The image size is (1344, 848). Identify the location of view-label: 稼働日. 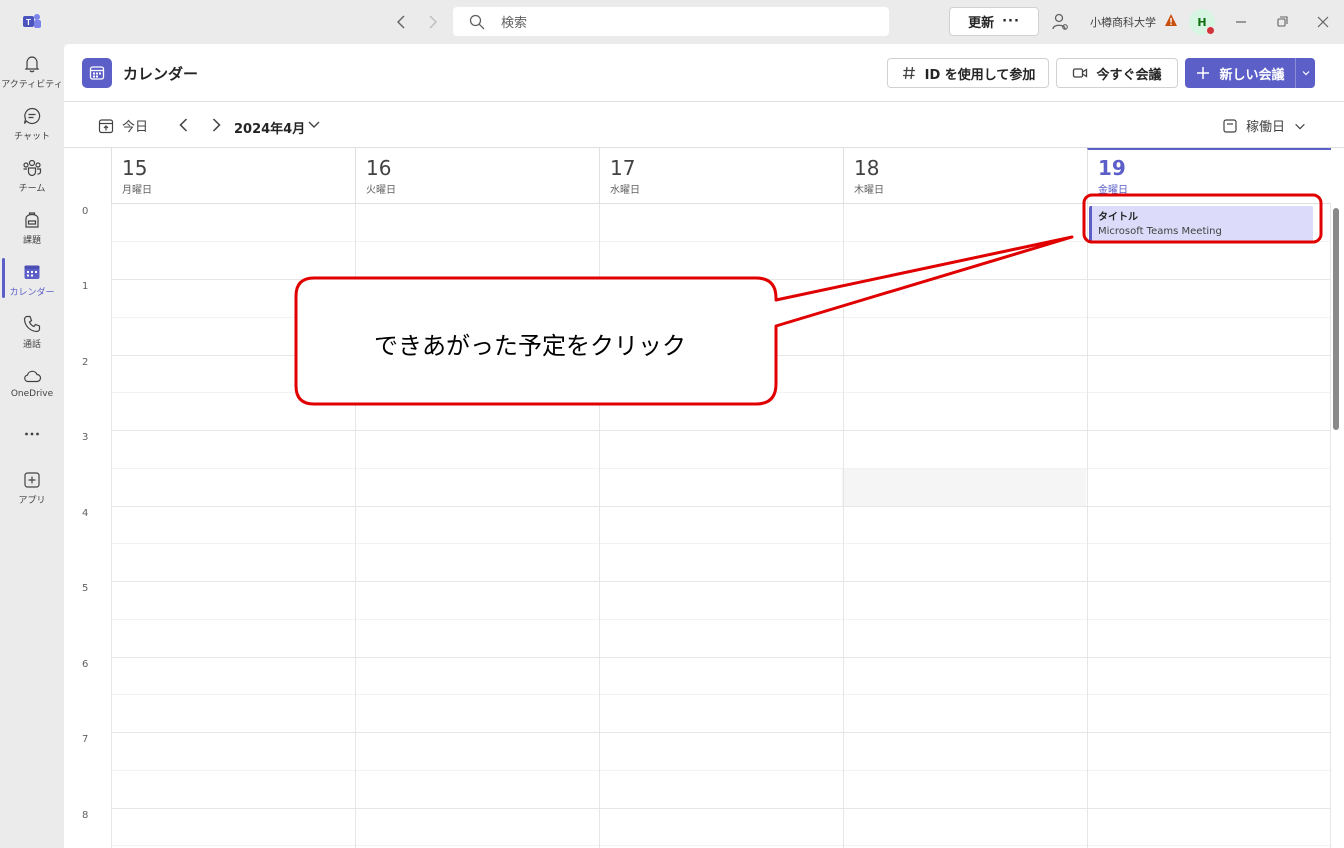
(1266, 127).